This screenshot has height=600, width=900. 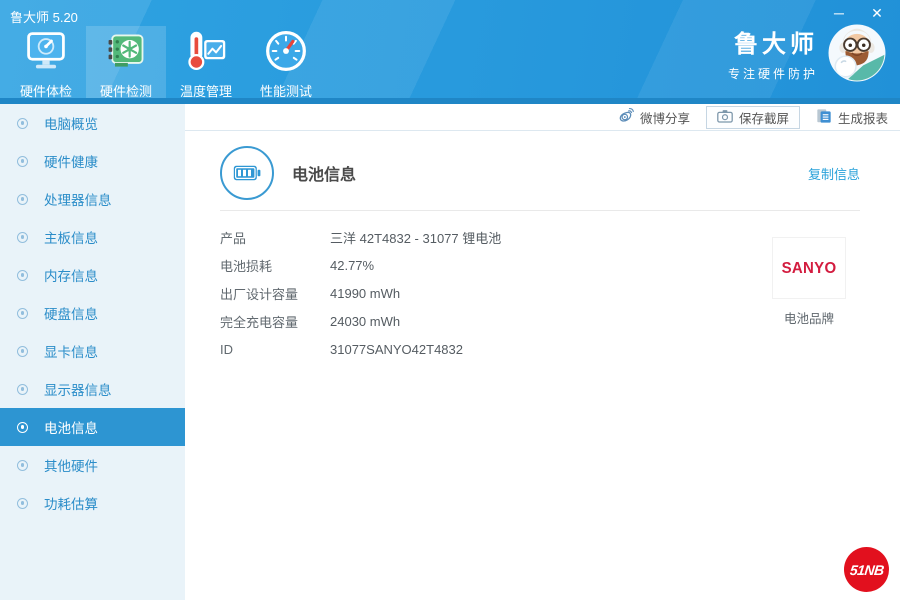 I want to click on 51nb-watermark-logo: 51NB, so click(x=866, y=569).